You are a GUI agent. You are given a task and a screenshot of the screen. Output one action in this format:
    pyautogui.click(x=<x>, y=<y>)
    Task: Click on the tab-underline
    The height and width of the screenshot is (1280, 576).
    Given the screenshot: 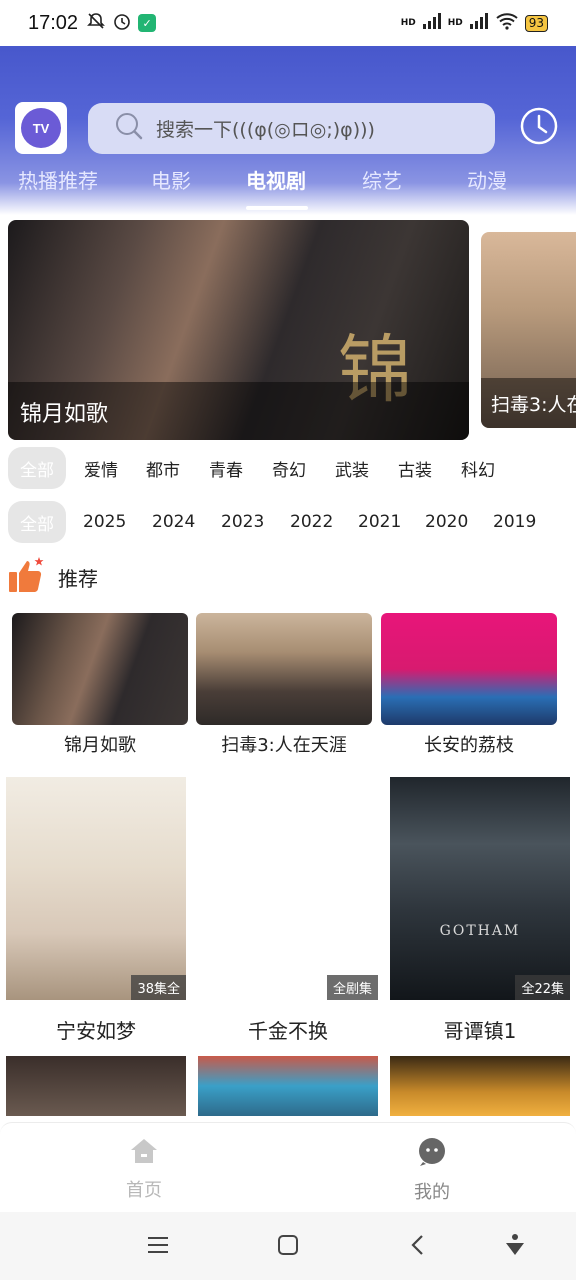 What is the action you would take?
    pyautogui.click(x=277, y=208)
    